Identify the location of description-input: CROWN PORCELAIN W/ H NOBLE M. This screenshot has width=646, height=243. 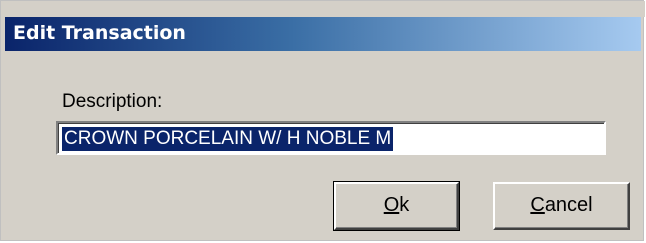
(331, 138).